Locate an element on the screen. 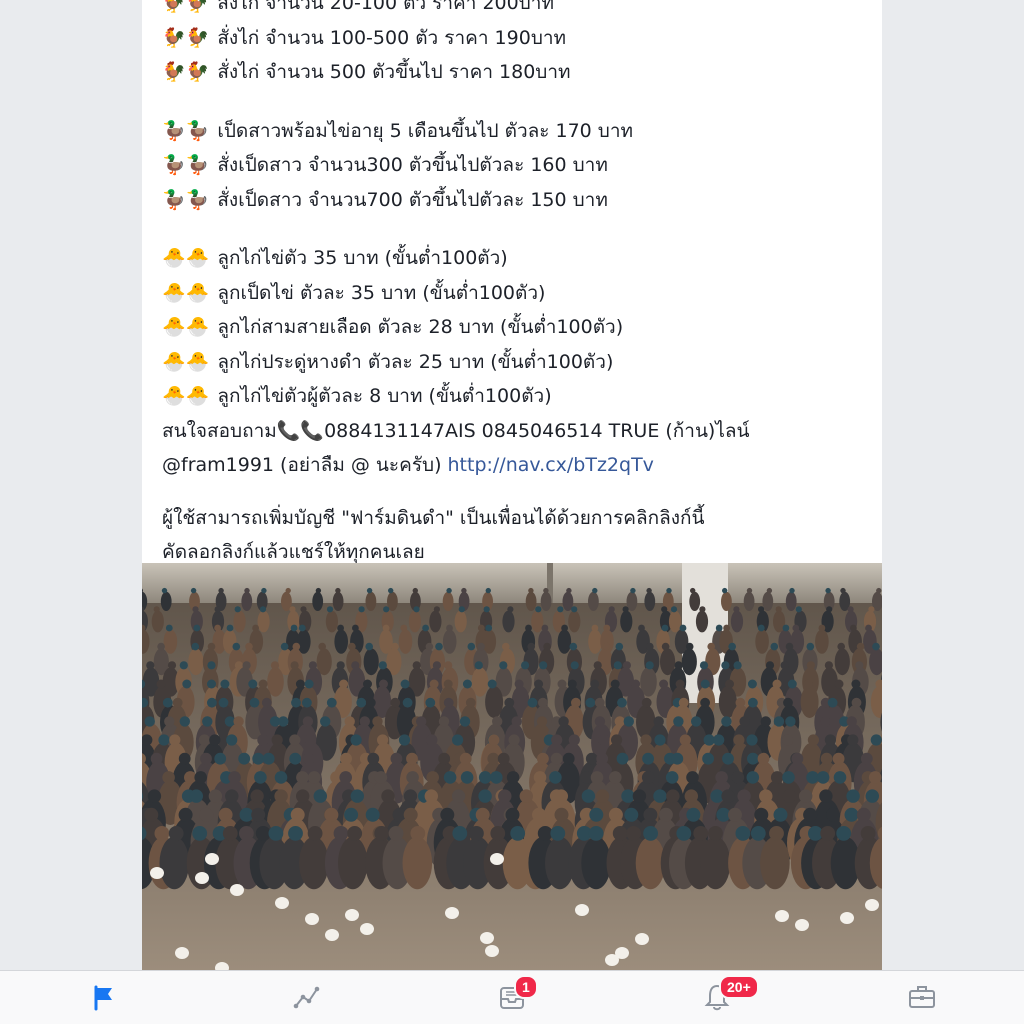 This screenshot has height=1024, width=1024. tab-inbox: 1 is located at coordinates (515, 995).